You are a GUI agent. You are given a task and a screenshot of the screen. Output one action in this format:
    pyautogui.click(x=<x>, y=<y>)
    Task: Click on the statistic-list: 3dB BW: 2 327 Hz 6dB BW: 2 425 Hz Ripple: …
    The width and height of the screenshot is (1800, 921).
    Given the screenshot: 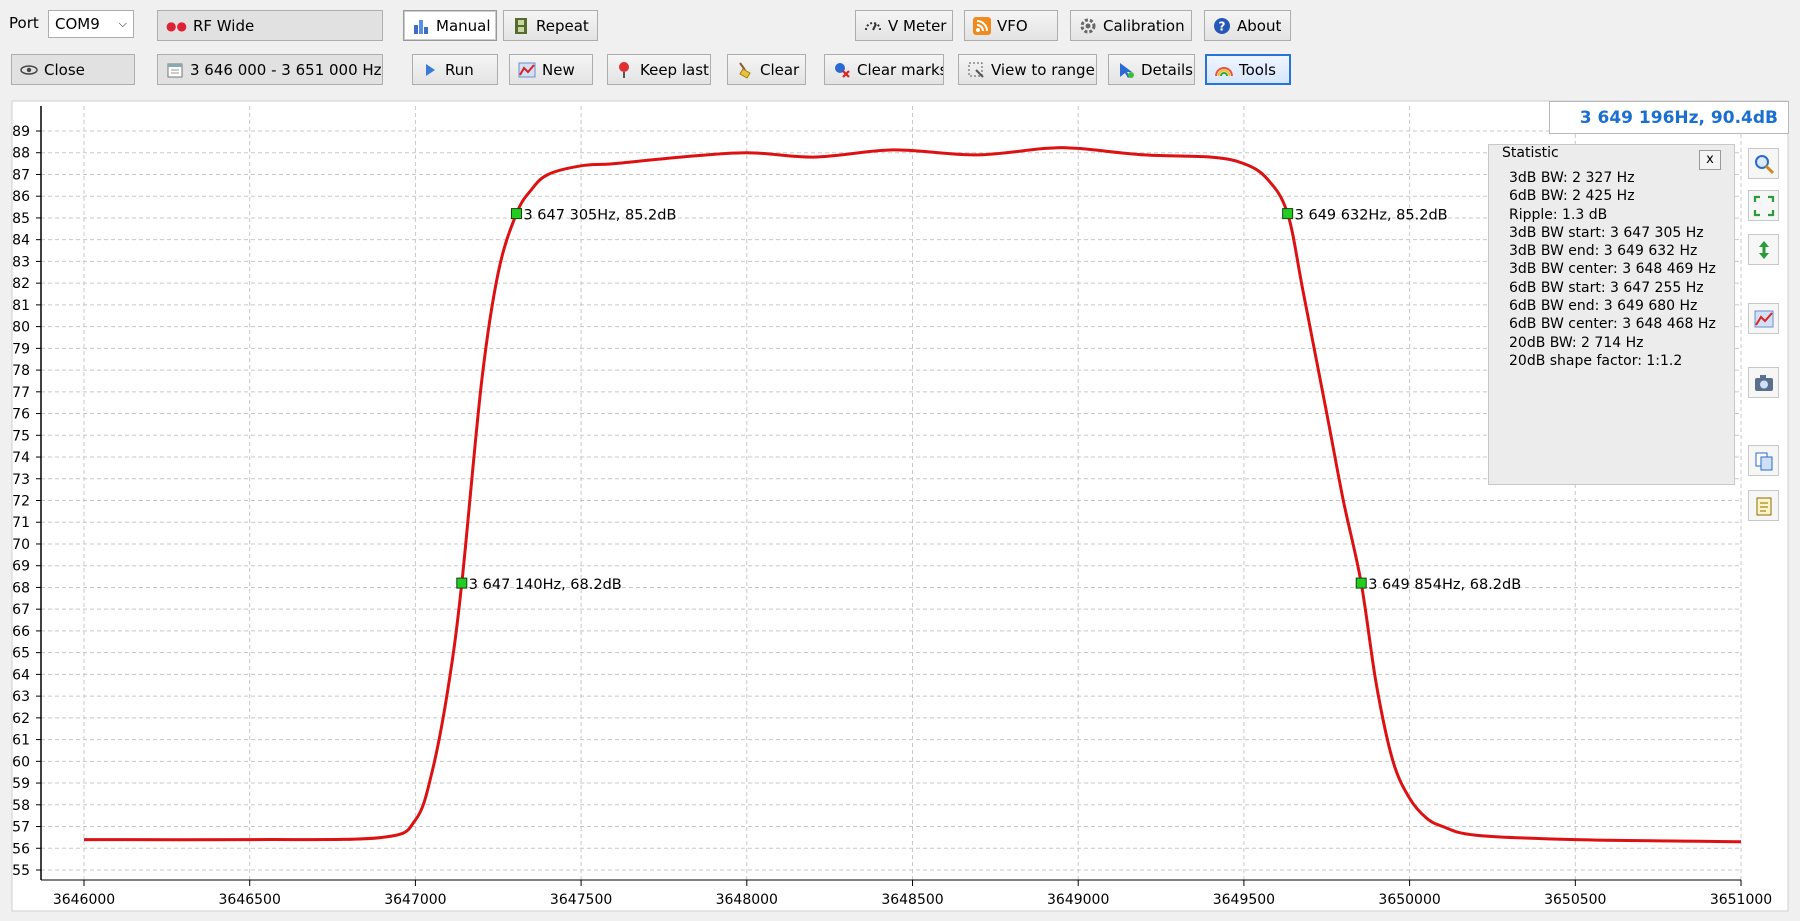 What is the action you would take?
    pyautogui.click(x=1612, y=269)
    